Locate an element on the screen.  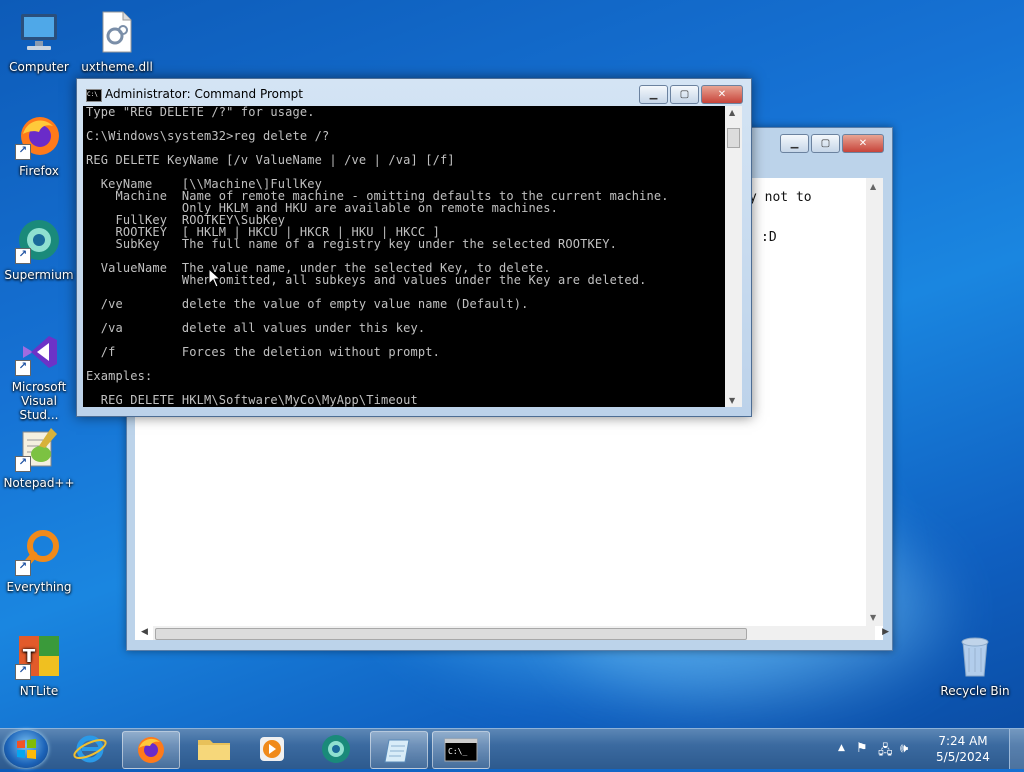
dll-file-icon is located at coordinates (117, 32).